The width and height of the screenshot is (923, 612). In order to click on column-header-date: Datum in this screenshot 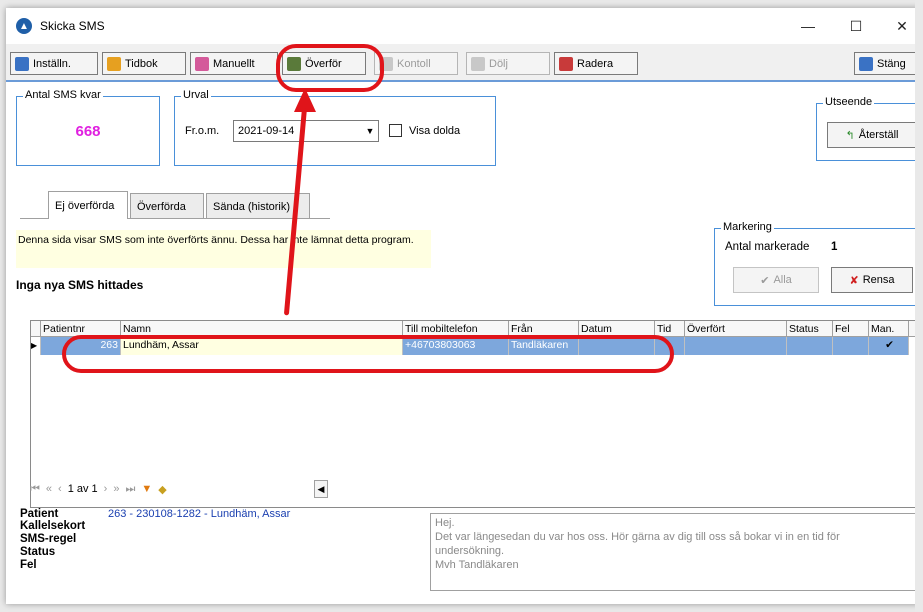, I will do `click(617, 328)`.